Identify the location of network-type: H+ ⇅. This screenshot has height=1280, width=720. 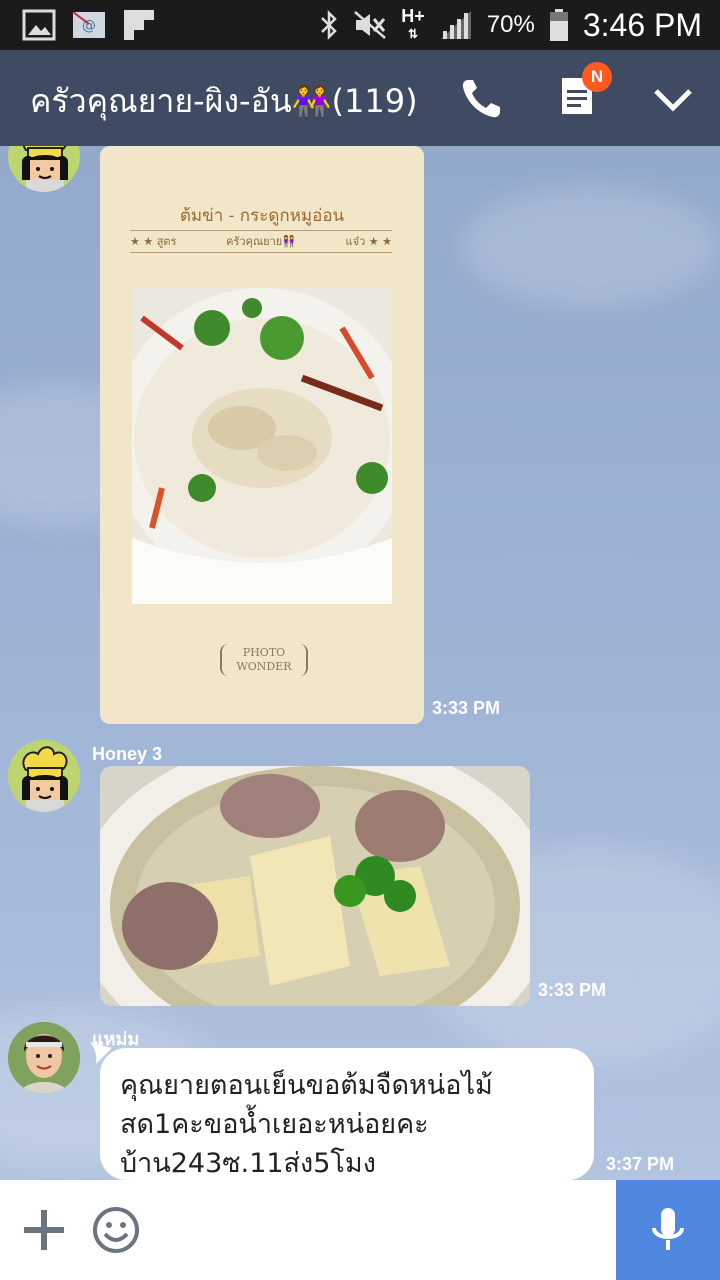
(413, 23).